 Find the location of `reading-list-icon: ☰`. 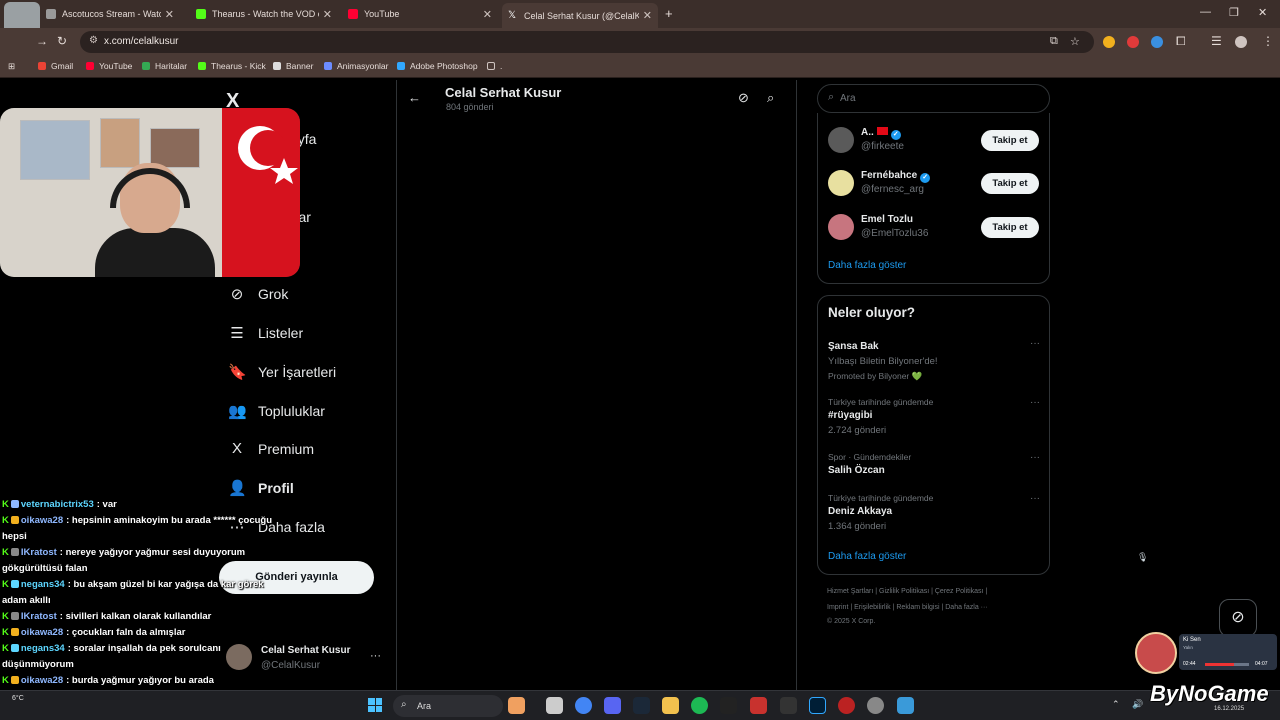

reading-list-icon: ☰ is located at coordinates (1216, 41).